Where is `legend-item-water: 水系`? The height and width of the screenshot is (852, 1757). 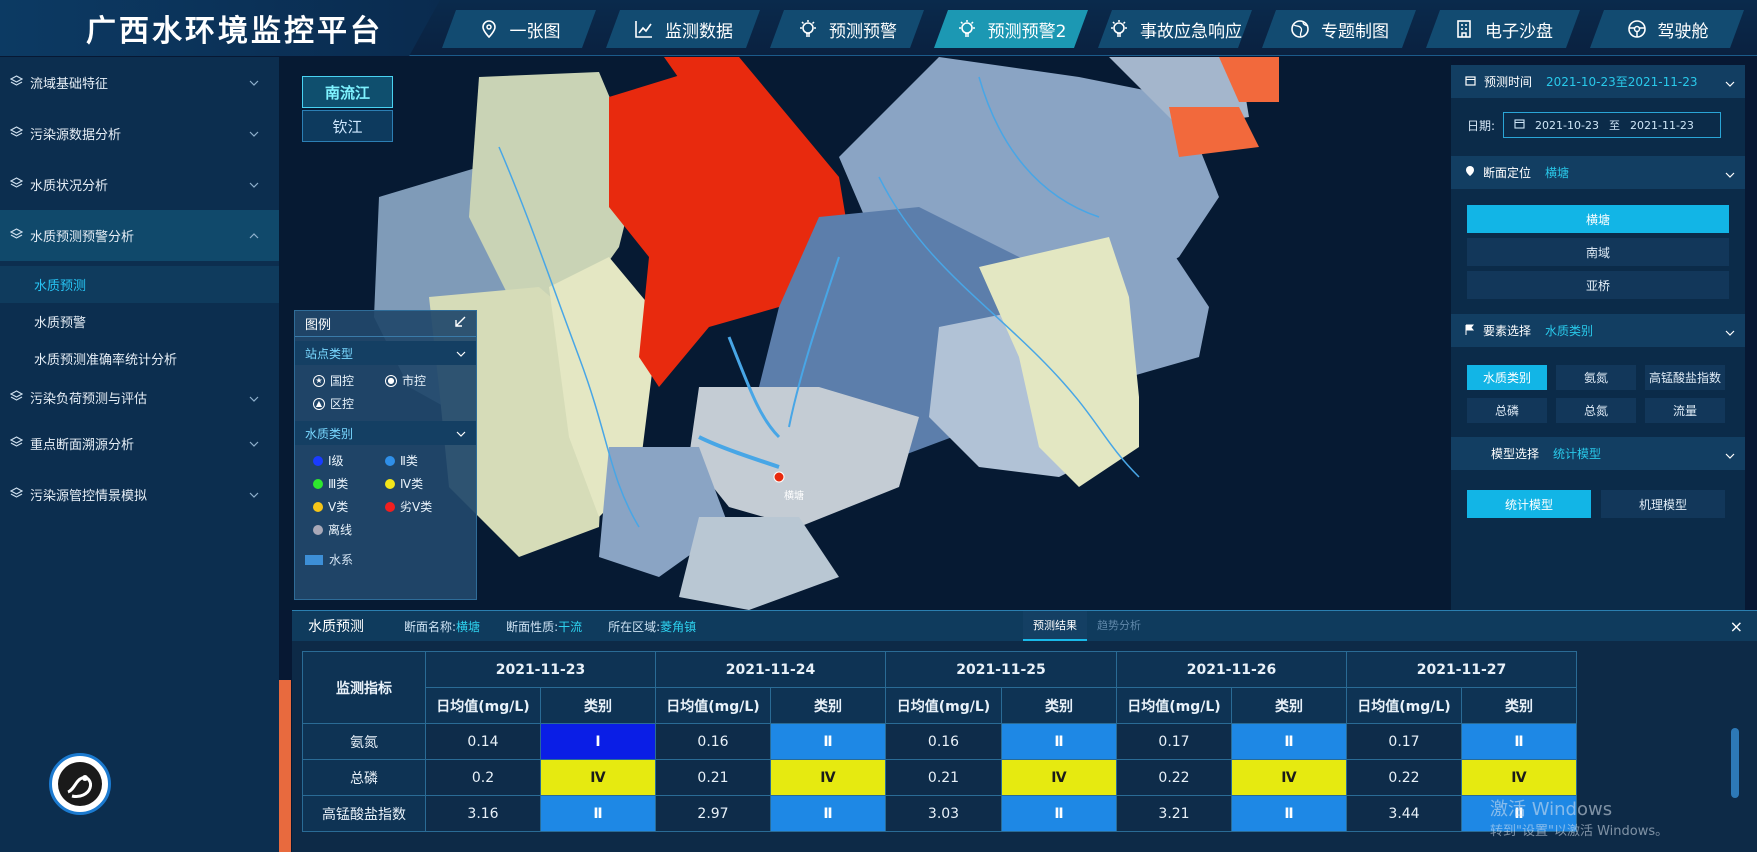 legend-item-water: 水系 is located at coordinates (385, 559).